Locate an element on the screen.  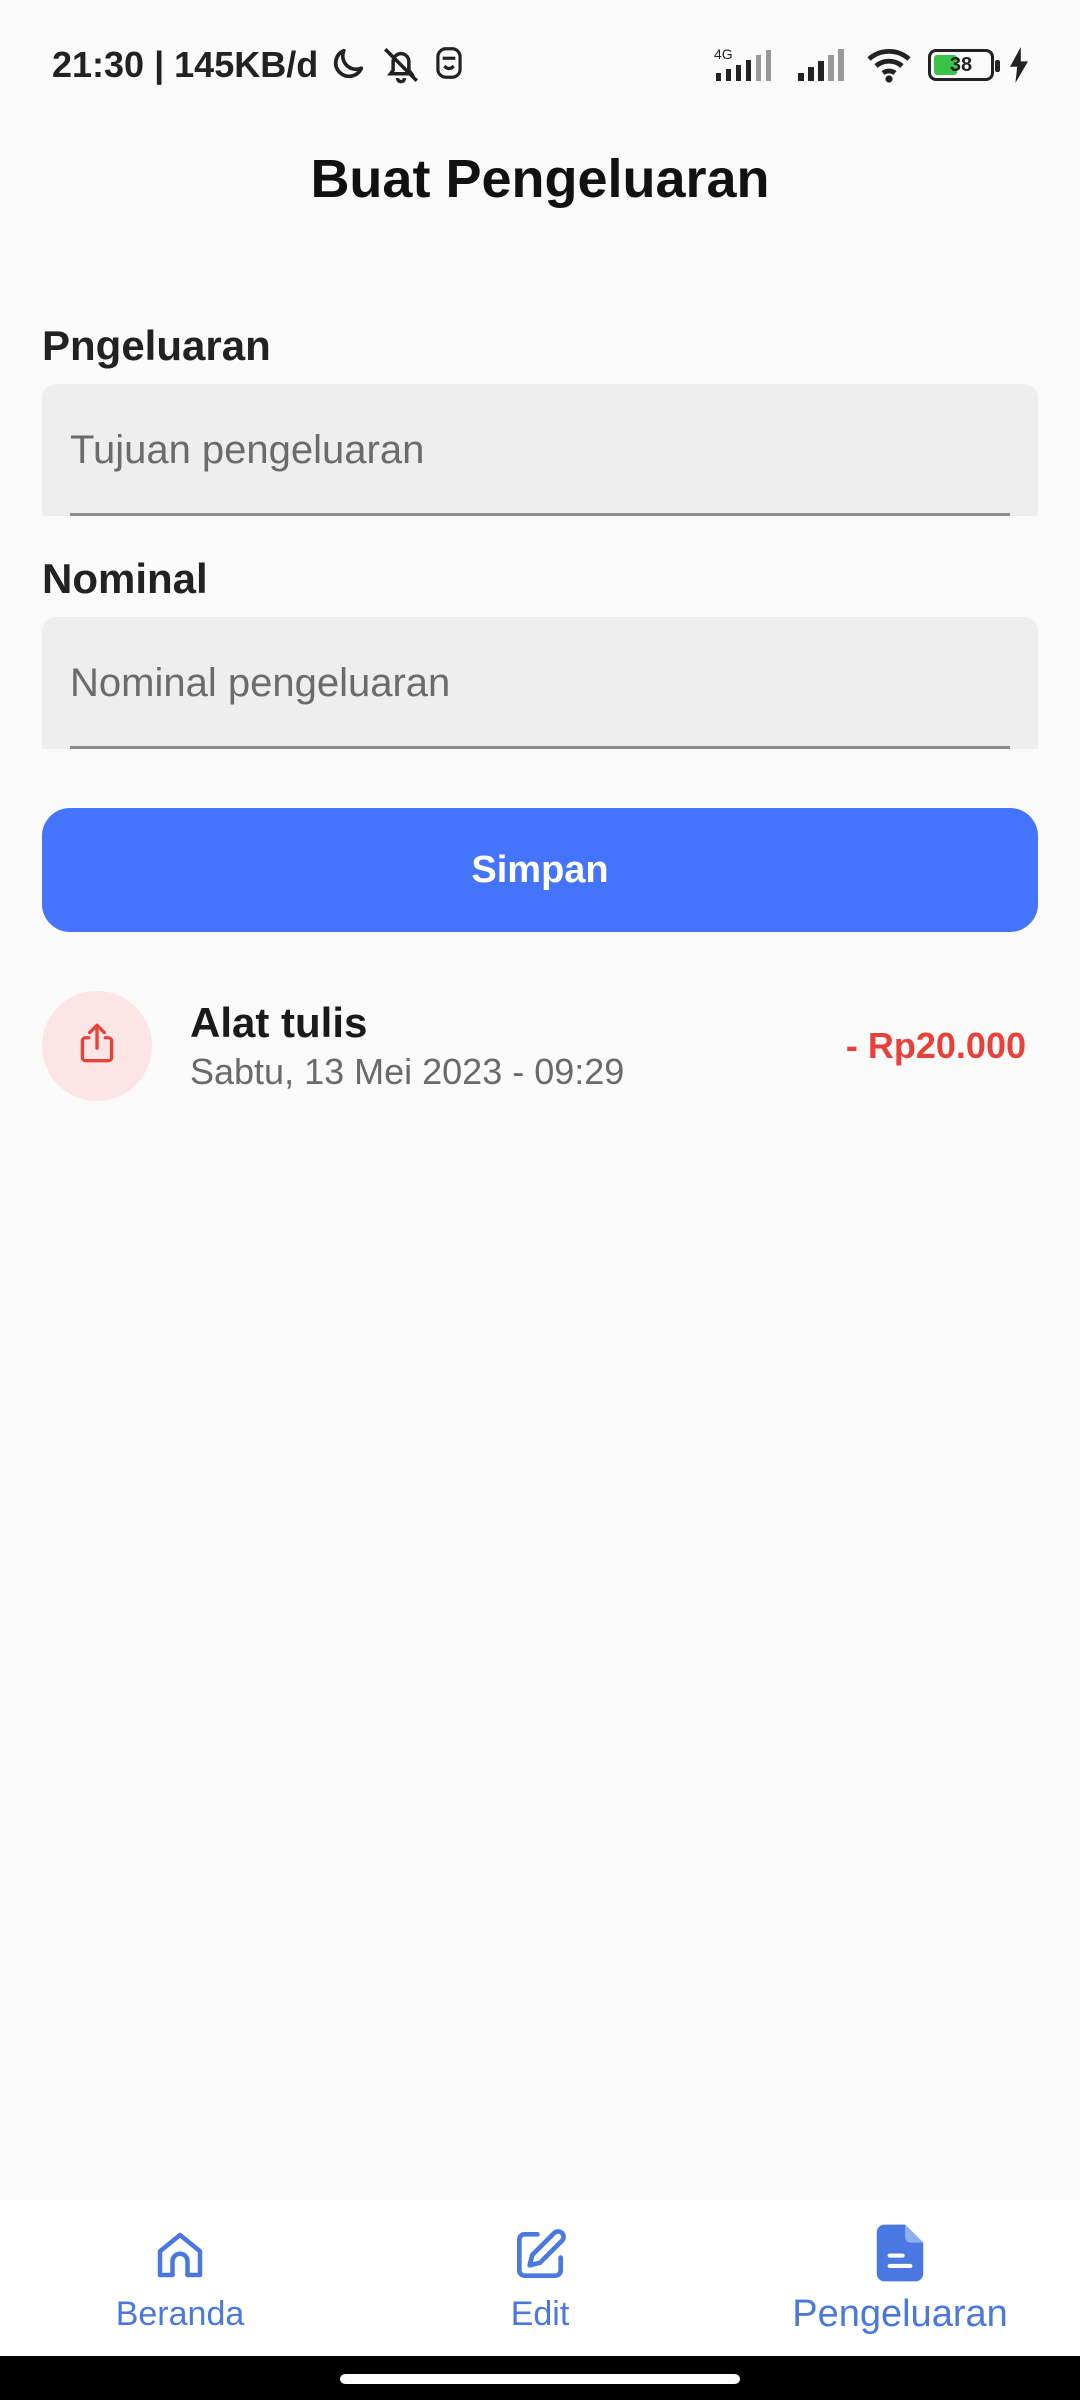
gesture-bar-area is located at coordinates (540, 2378).